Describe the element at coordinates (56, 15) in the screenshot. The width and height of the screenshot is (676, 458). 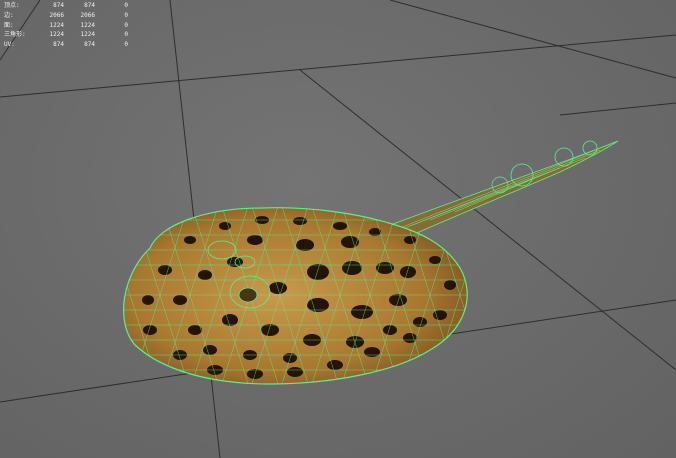
I see `hud-row-value: 2066` at that location.